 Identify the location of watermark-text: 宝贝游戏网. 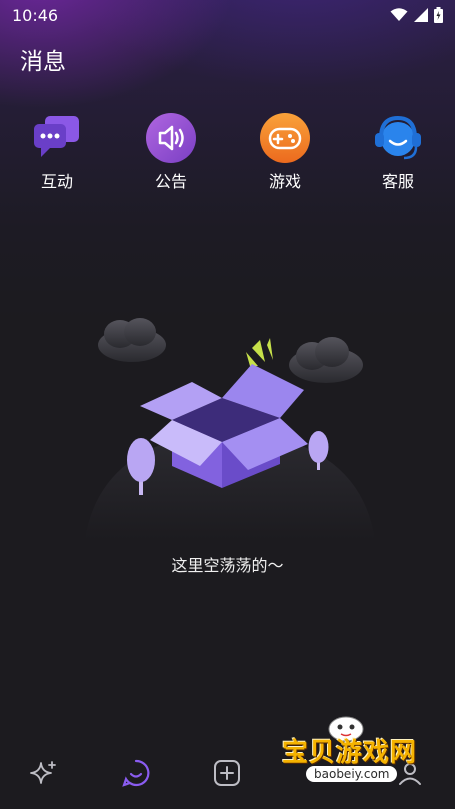
(350, 753).